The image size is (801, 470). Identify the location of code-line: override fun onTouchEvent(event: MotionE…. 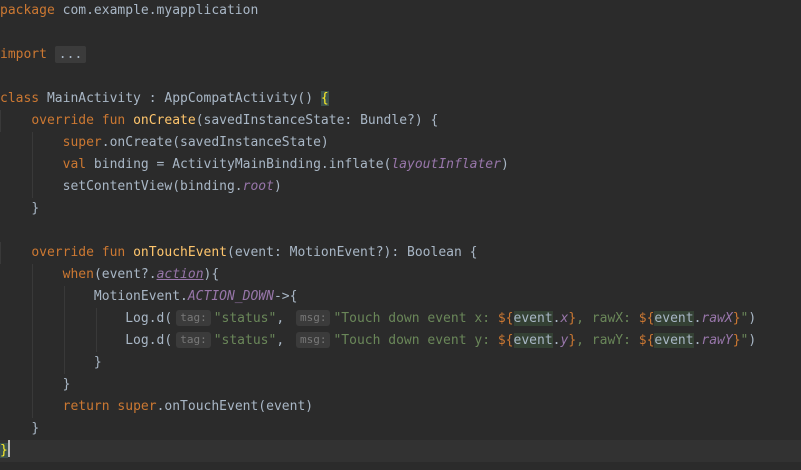
(400, 253).